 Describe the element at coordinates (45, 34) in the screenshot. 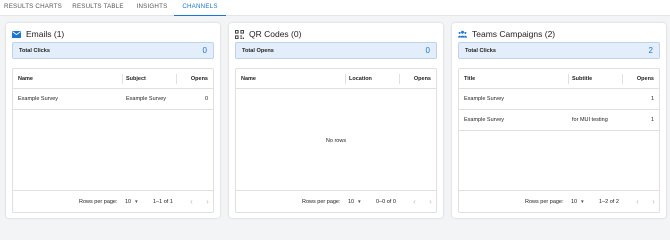

I see `emails-card-title: Emails (1)` at that location.